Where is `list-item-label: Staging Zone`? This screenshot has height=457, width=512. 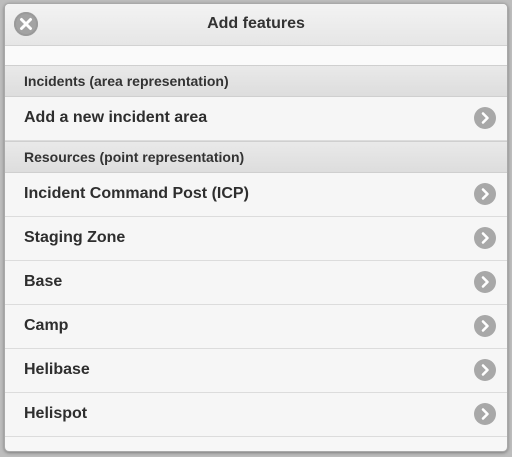
list-item-label: Staging Zone is located at coordinates (75, 237).